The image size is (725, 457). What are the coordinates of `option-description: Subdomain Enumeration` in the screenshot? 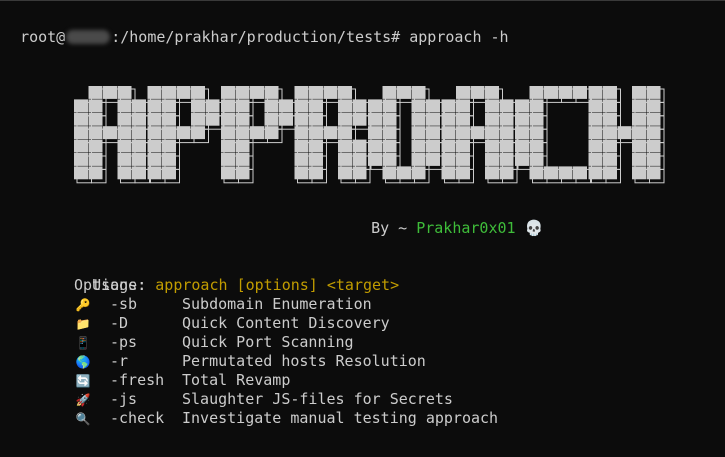 It's located at (277, 304).